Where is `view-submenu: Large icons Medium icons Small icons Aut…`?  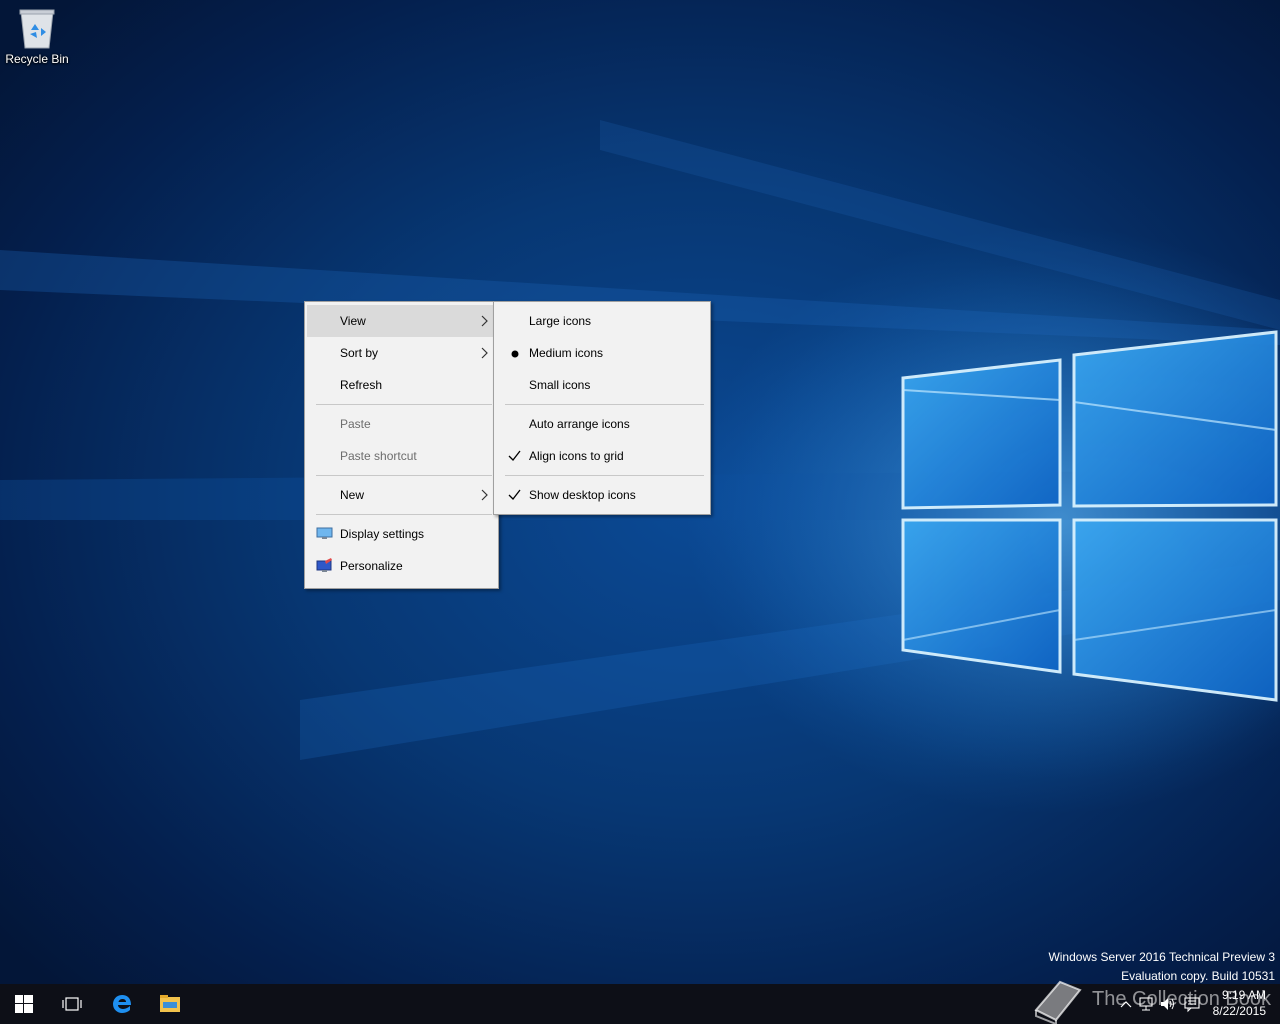 view-submenu: Large icons Medium icons Small icons Aut… is located at coordinates (602, 408).